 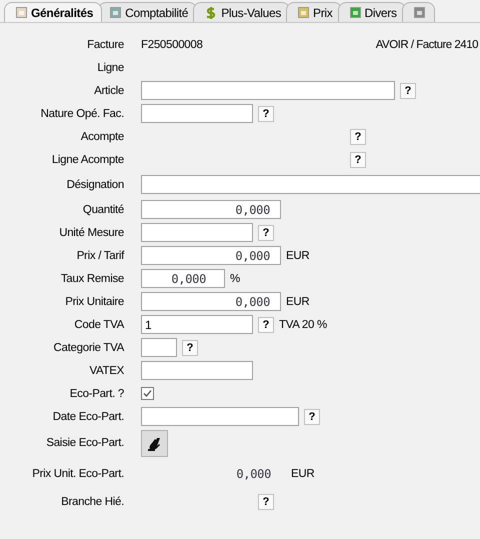 I want to click on field-label: Quantité, so click(x=103, y=210).